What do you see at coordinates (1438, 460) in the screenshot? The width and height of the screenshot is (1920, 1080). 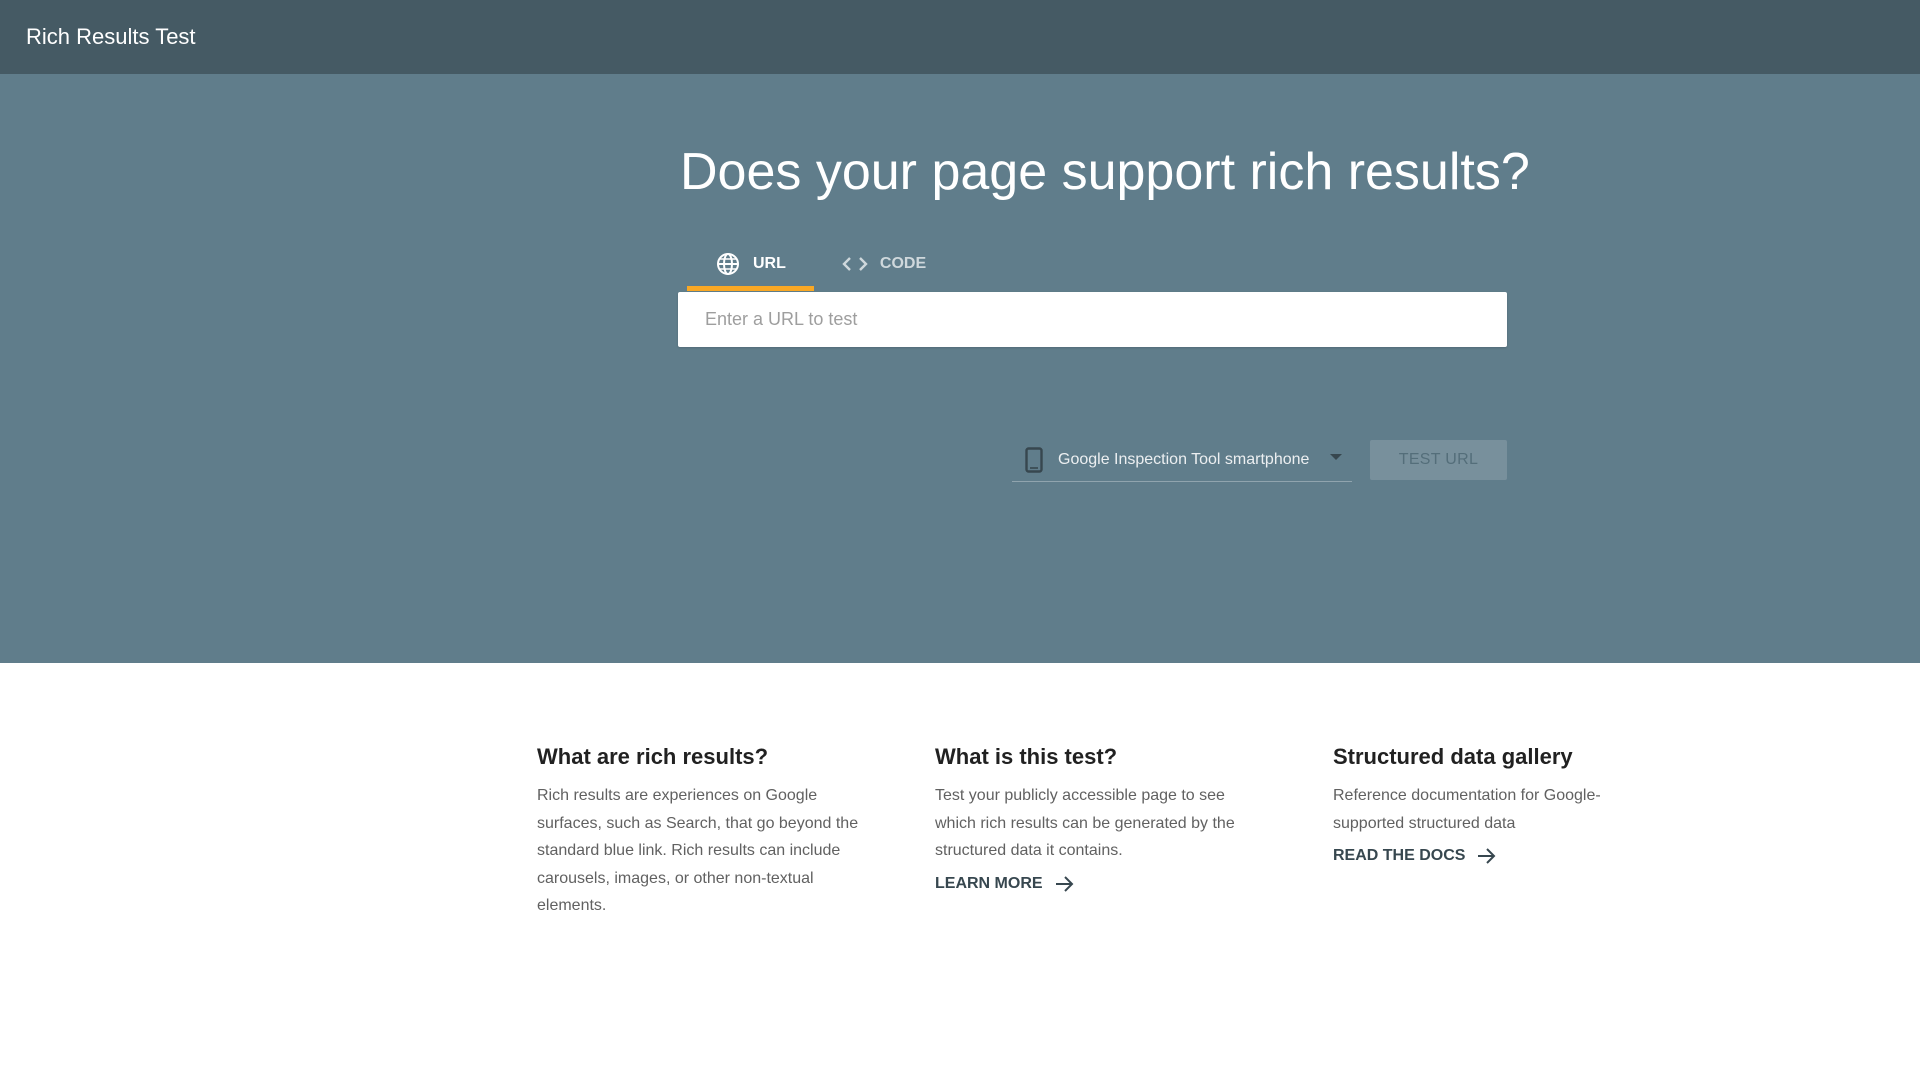 I see `test-url-button: TEST URL` at bounding box center [1438, 460].